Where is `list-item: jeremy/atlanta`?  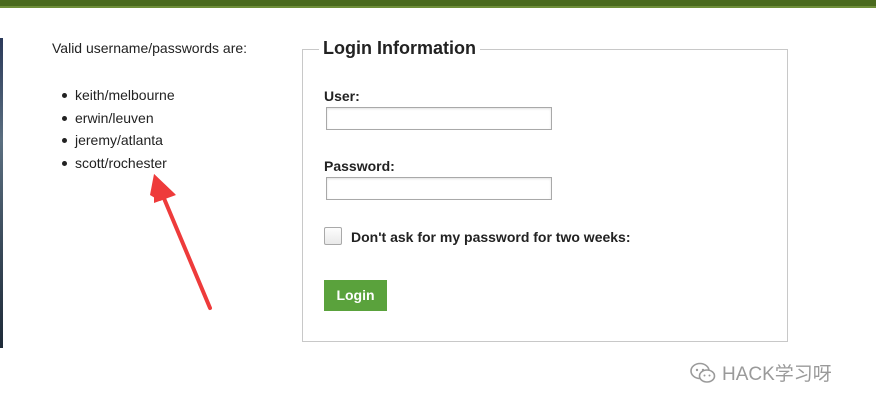
list-item: jeremy/atlanta is located at coordinates (118, 140).